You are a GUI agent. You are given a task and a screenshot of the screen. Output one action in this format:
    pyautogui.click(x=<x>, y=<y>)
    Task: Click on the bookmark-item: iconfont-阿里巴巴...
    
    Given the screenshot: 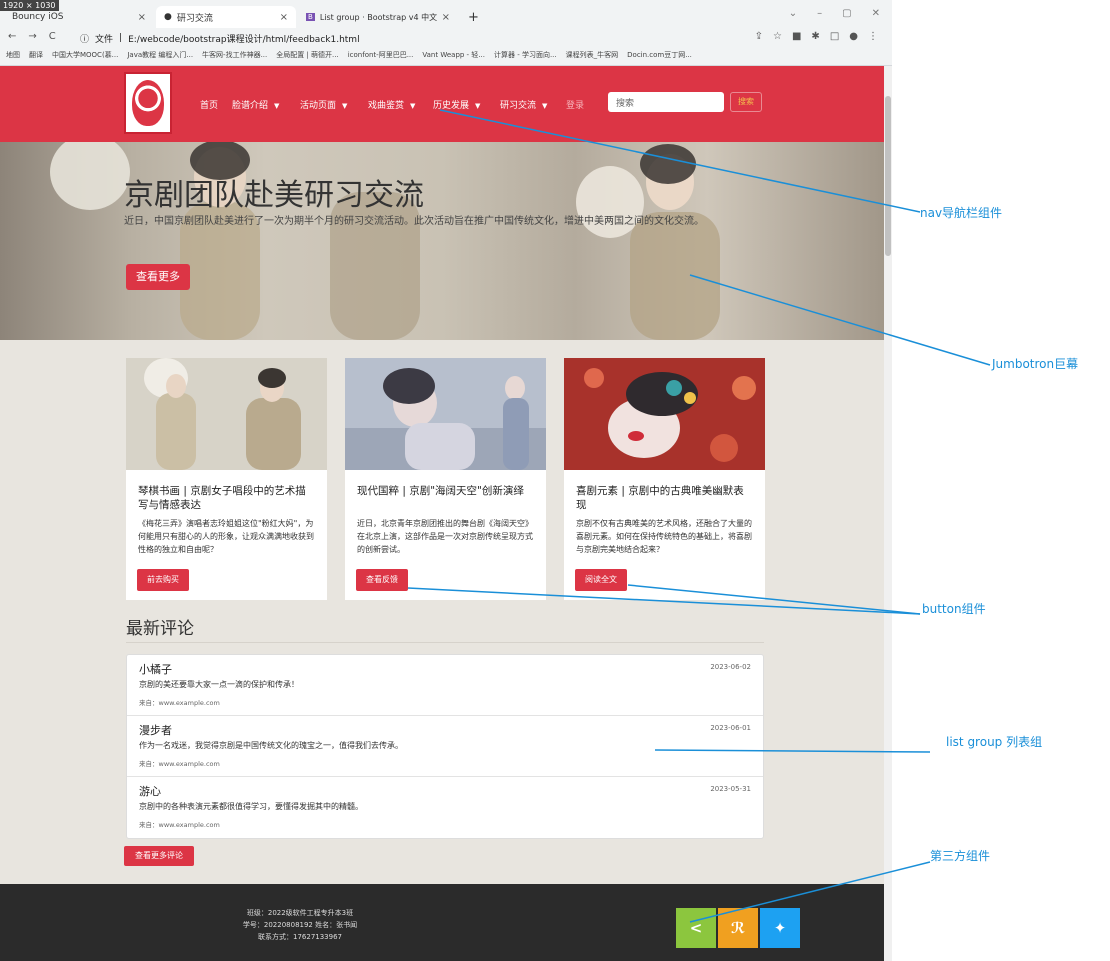 What is the action you would take?
    pyautogui.click(x=381, y=56)
    